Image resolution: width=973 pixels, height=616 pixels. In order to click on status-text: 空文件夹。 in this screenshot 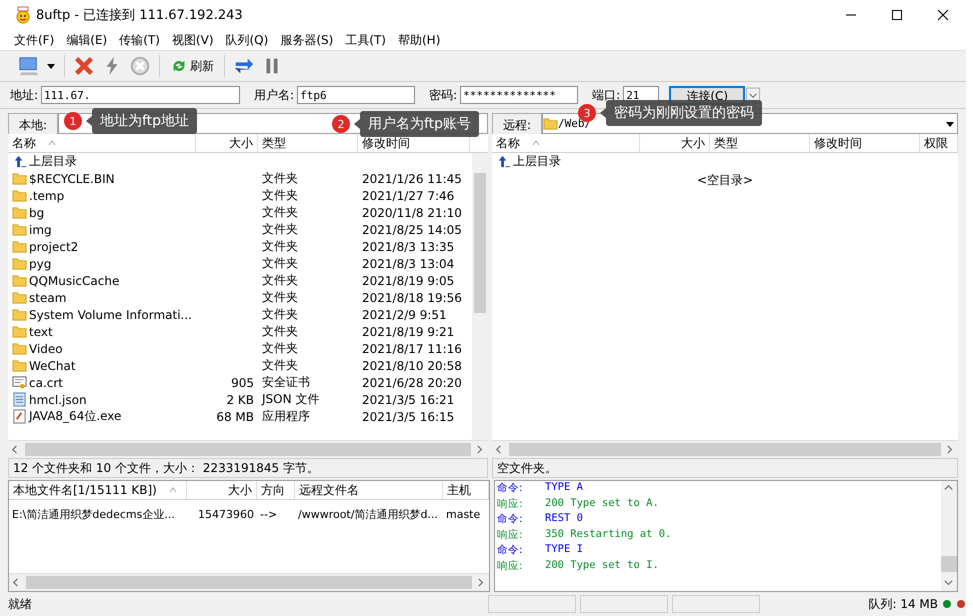, I will do `click(725, 468)`.